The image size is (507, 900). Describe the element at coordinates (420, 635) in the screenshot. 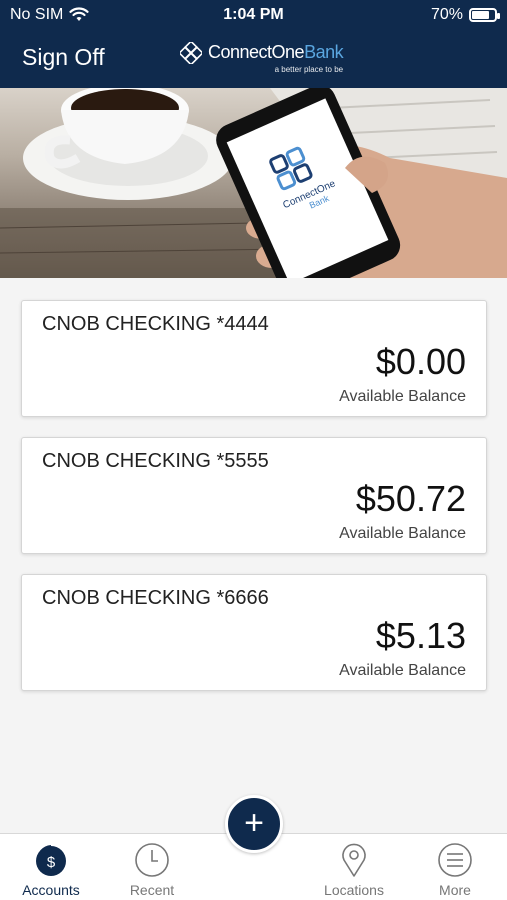

I see `account-balance: $5.13` at that location.